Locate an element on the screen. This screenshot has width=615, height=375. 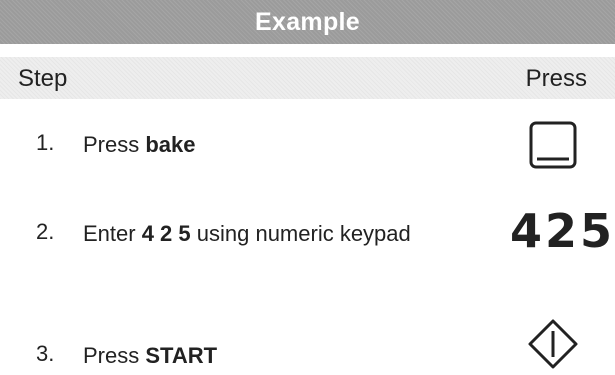
header-title: Example is located at coordinates (307, 21).